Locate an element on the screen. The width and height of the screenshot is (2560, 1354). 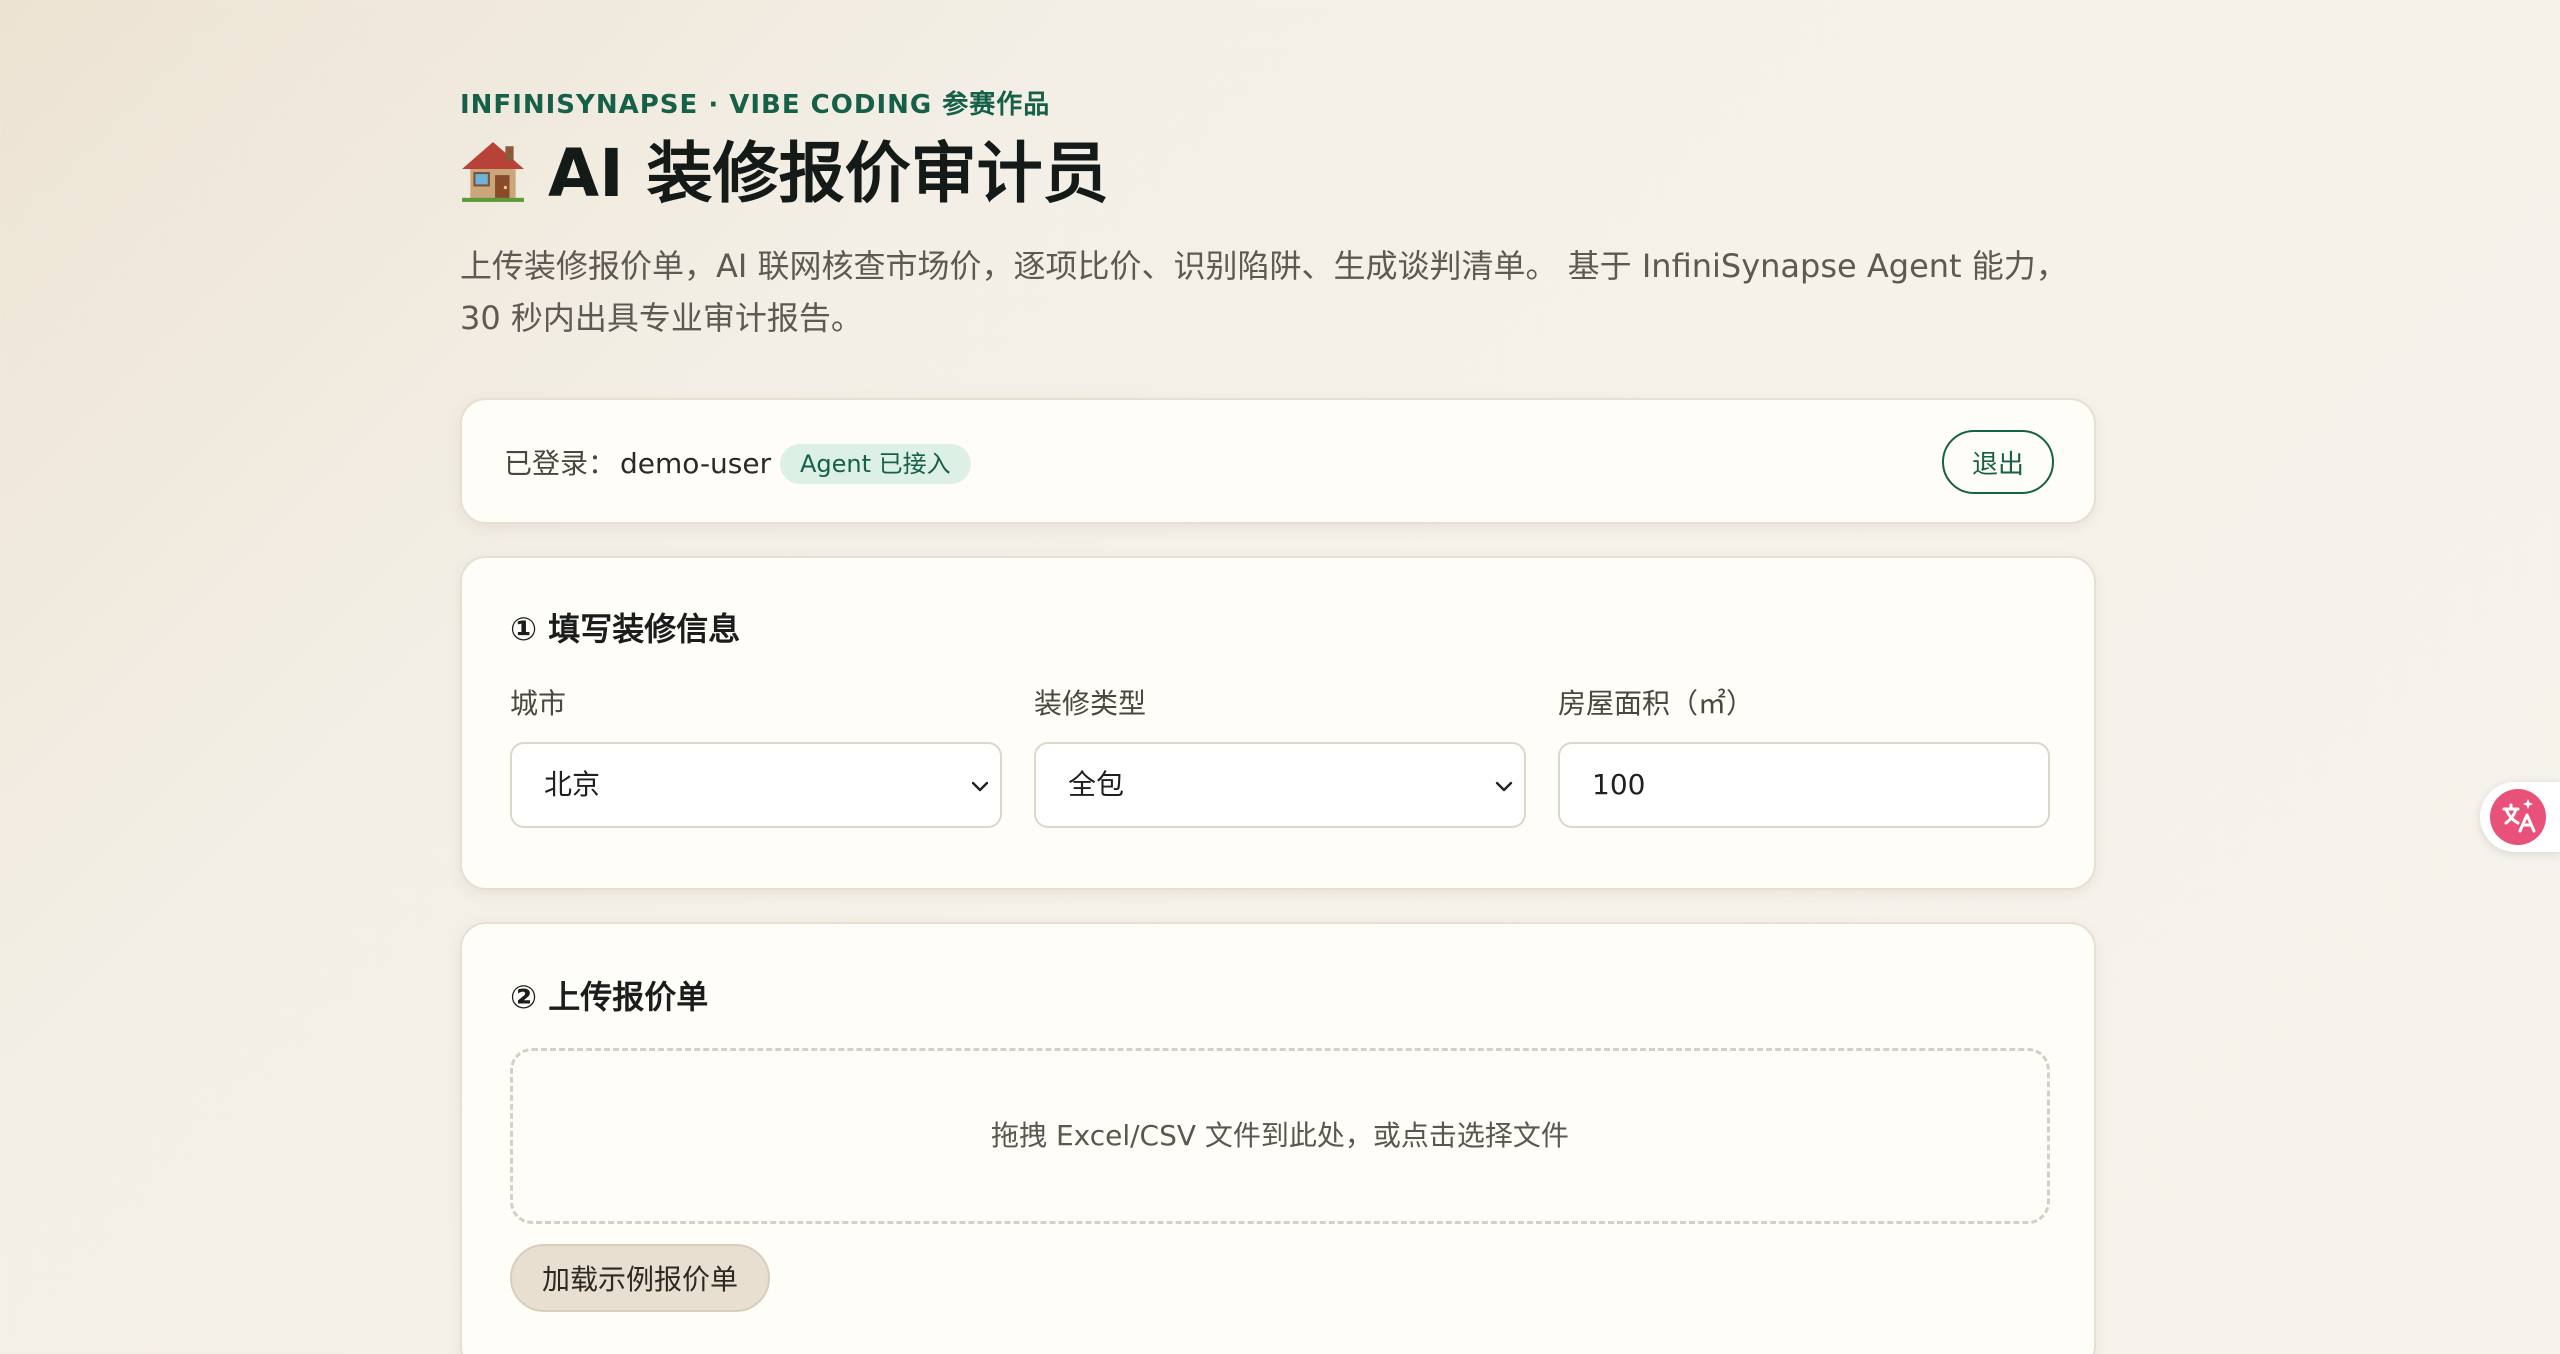
login-label: 已登录： is located at coordinates (560, 463).